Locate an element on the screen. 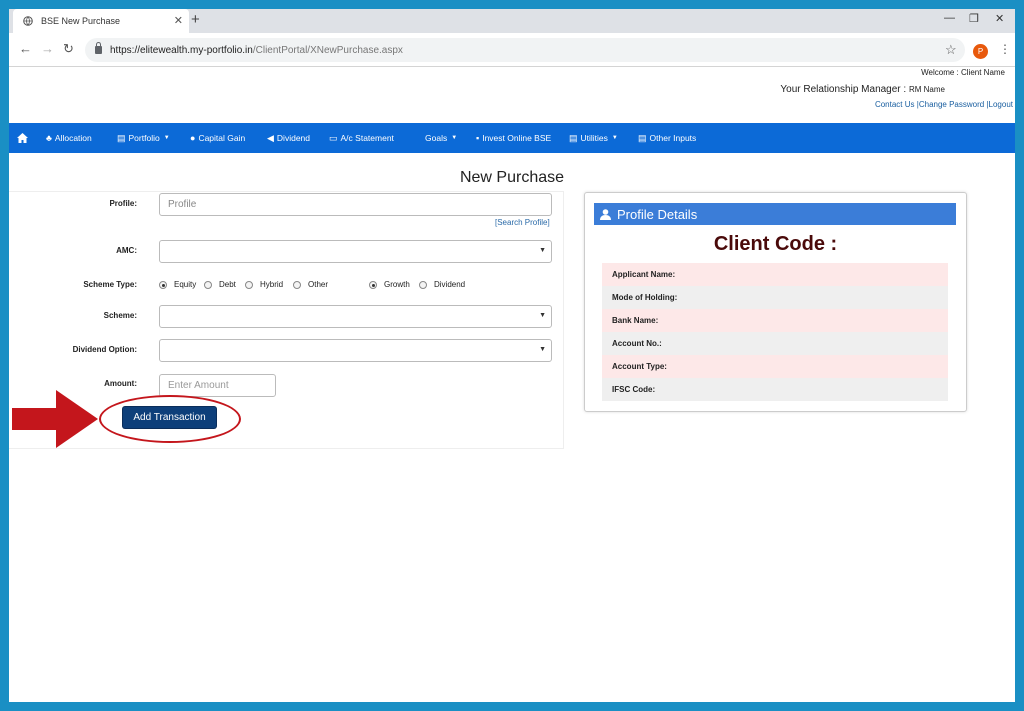 The image size is (1024, 711). nav-home is located at coordinates (22, 138).